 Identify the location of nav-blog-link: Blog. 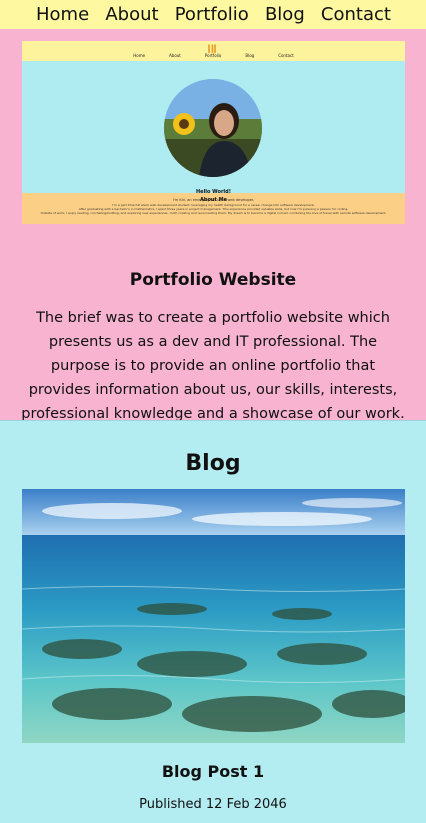
(285, 14).